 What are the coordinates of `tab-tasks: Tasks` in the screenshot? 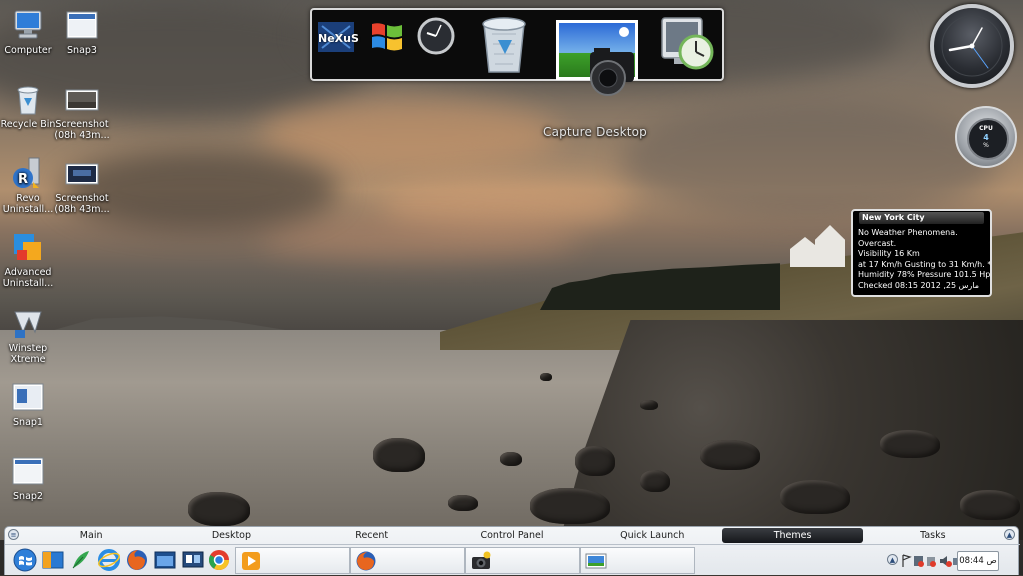 It's located at (933, 535).